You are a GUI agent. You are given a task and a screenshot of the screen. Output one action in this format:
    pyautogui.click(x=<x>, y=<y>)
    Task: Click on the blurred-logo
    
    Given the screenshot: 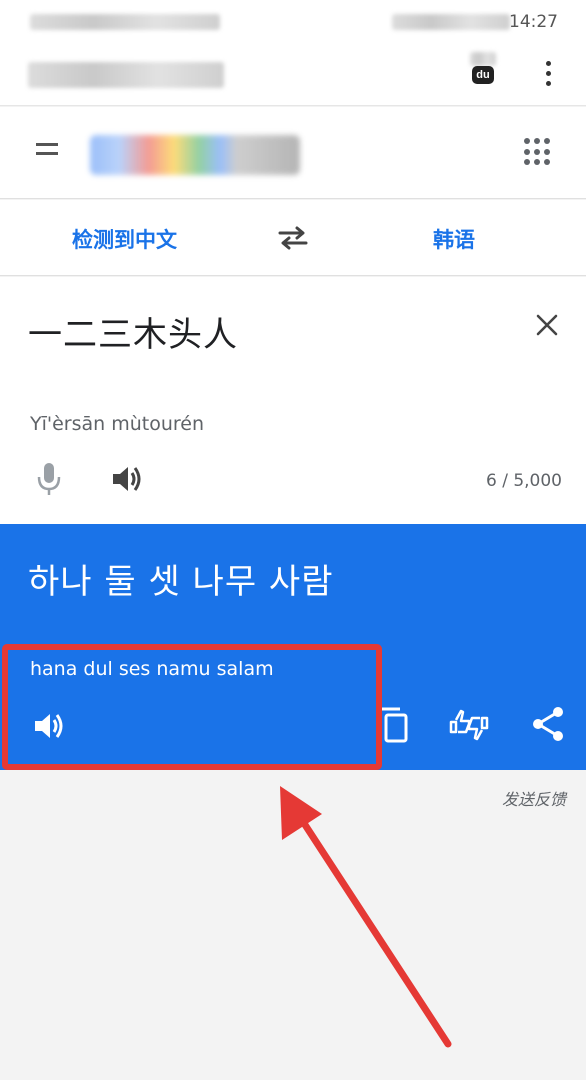 What is the action you would take?
    pyautogui.click(x=195, y=155)
    